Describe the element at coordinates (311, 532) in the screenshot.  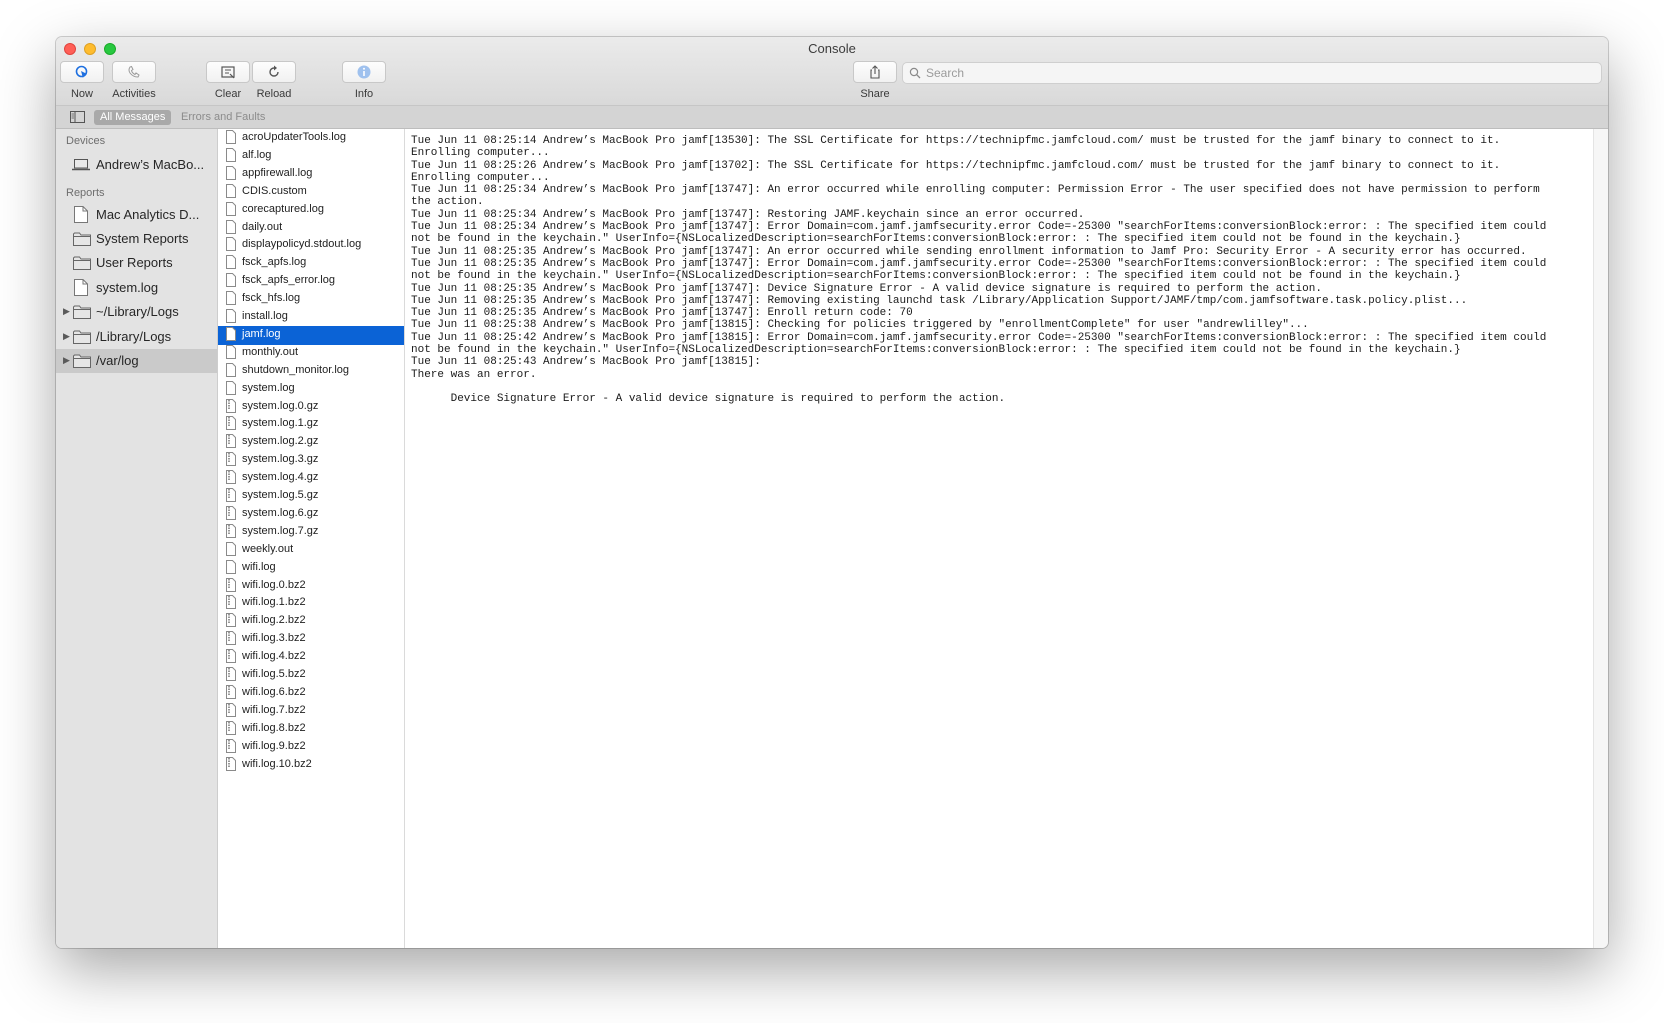
I see `file-row: system.log.7.gz` at that location.